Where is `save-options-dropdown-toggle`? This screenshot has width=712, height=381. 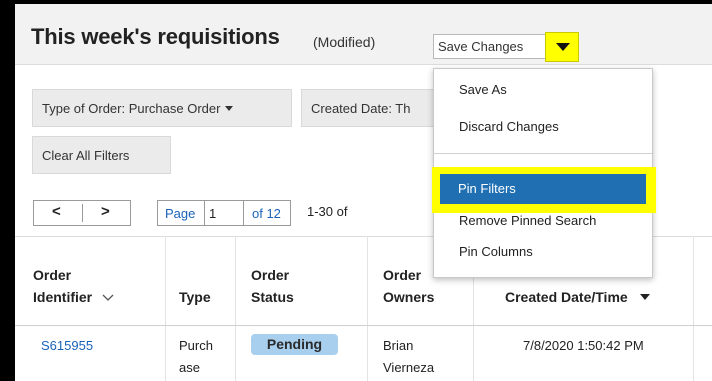 save-options-dropdown-toggle is located at coordinates (562, 47).